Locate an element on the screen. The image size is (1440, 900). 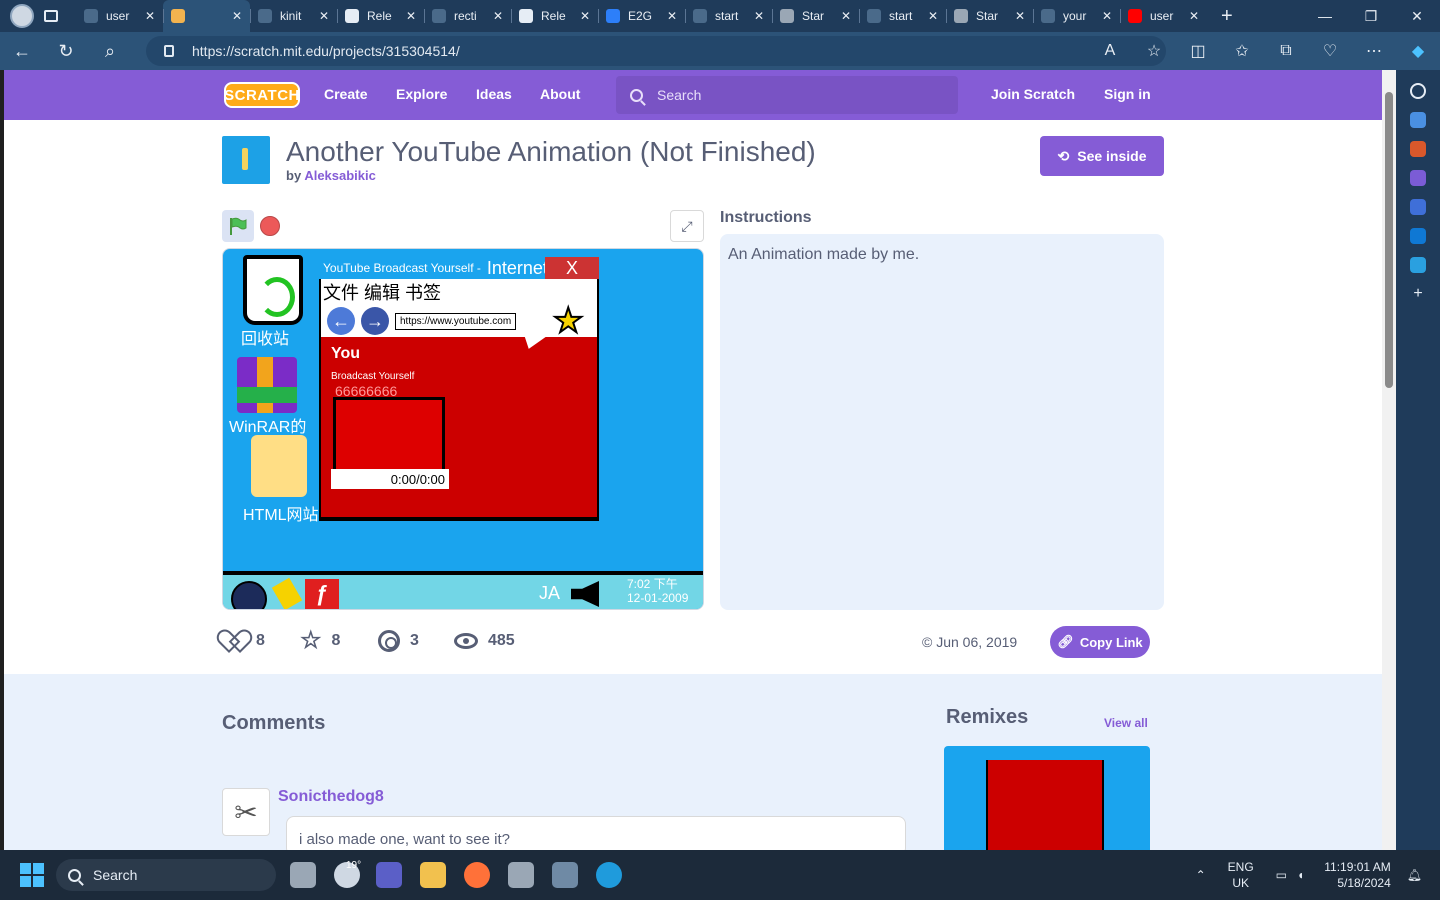
more-menu-icon: ⋯ is located at coordinates (1374, 51).